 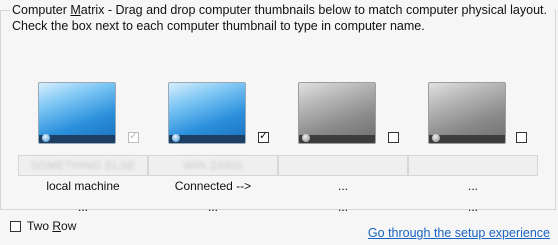 What do you see at coordinates (52, 226) in the screenshot?
I see `two-row-label: Two Row` at bounding box center [52, 226].